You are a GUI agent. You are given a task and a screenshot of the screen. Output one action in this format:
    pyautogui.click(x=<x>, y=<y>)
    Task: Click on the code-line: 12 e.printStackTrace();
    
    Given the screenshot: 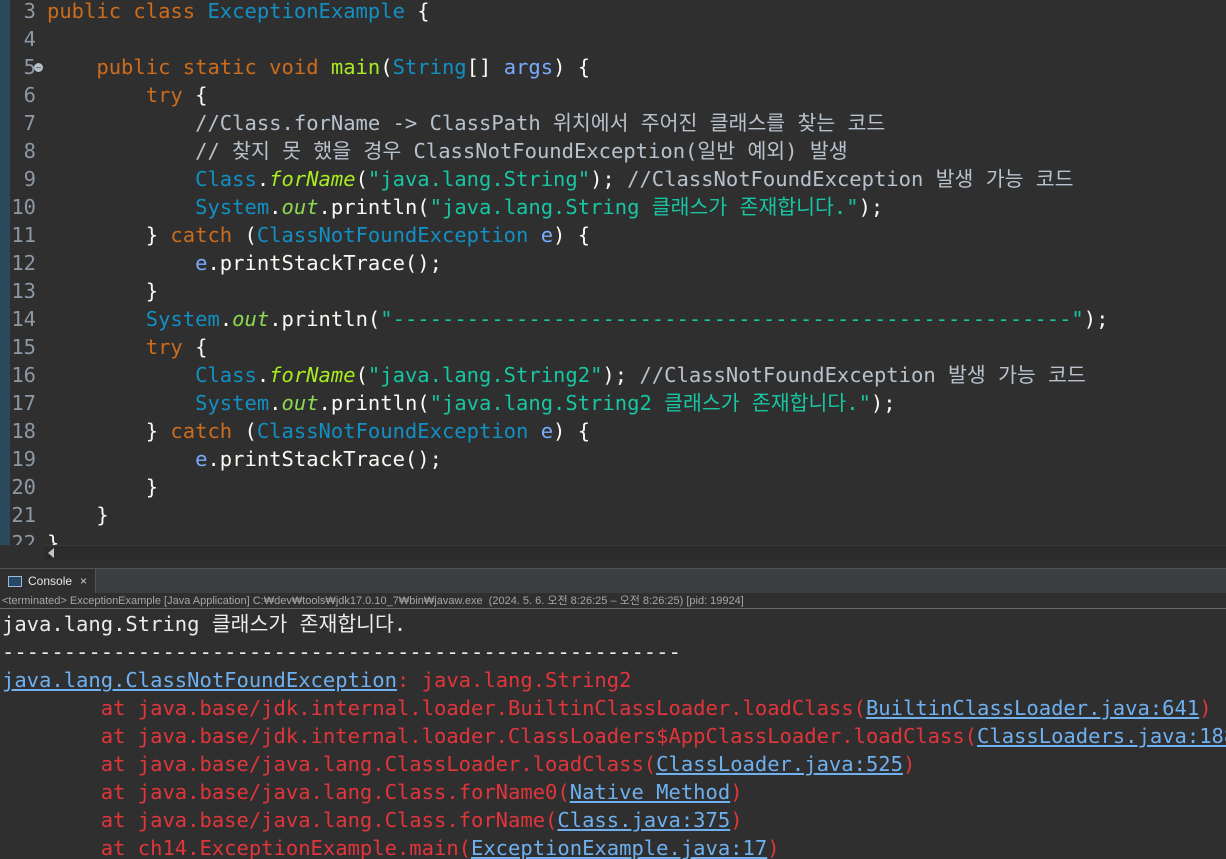 What is the action you would take?
    pyautogui.click(x=221, y=263)
    